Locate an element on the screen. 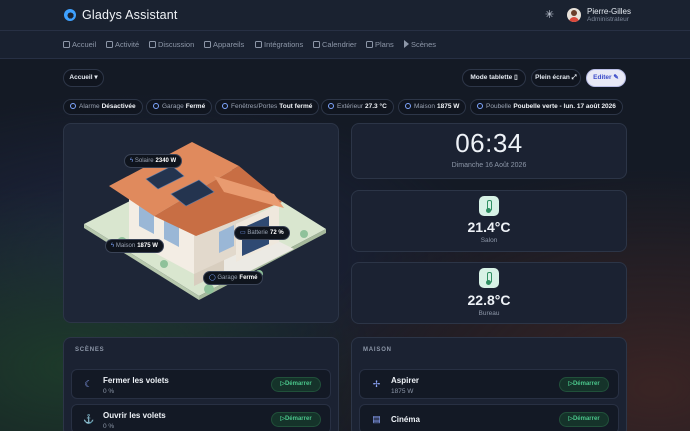 The width and height of the screenshot is (690, 431). bolt-icon is located at coordinates (408, 106).